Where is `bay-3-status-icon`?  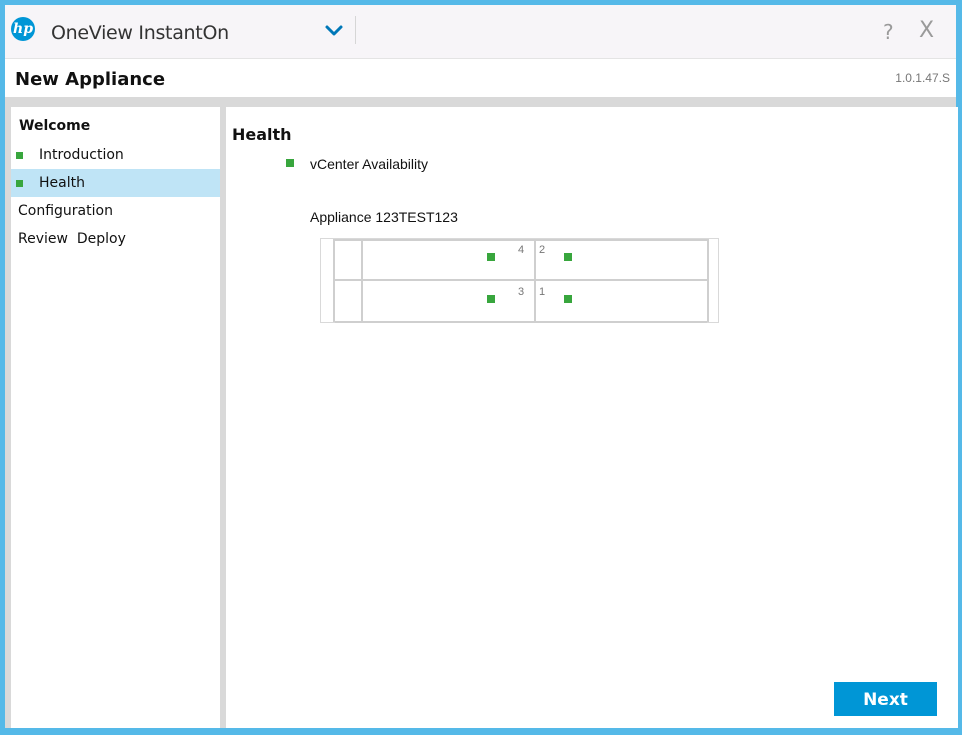
bay-3-status-icon is located at coordinates (491, 299).